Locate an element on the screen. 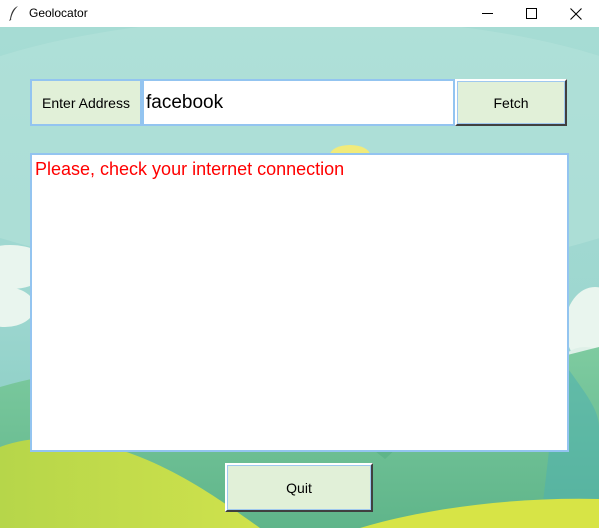 The height and width of the screenshot is (528, 599). quit-button: Quit is located at coordinates (299, 487).